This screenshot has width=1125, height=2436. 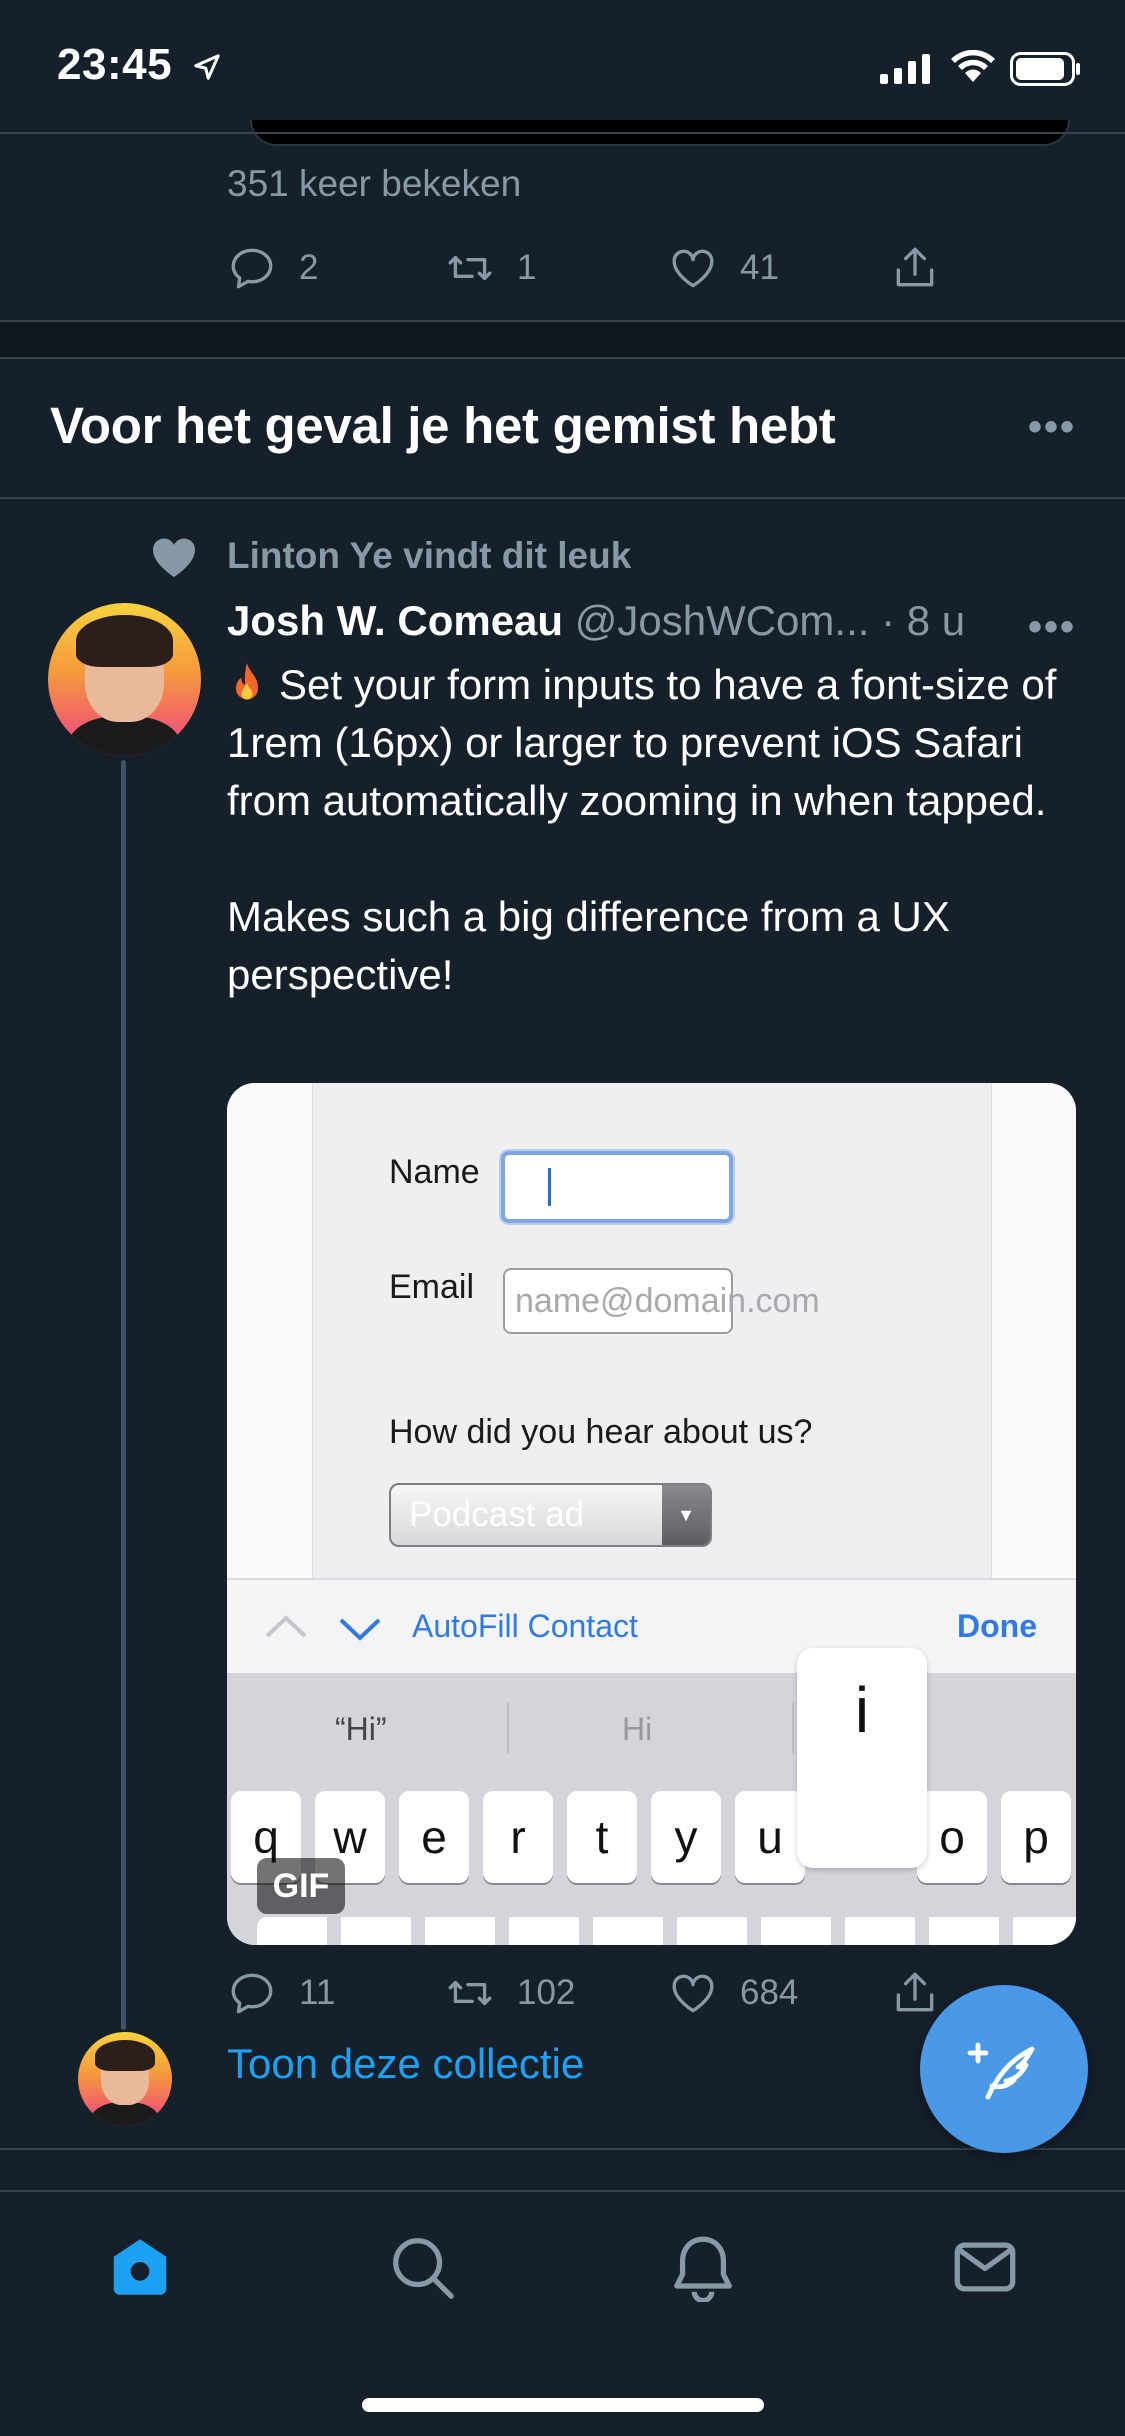 I want to click on form-name-value: Hi, so click(x=531, y=1186).